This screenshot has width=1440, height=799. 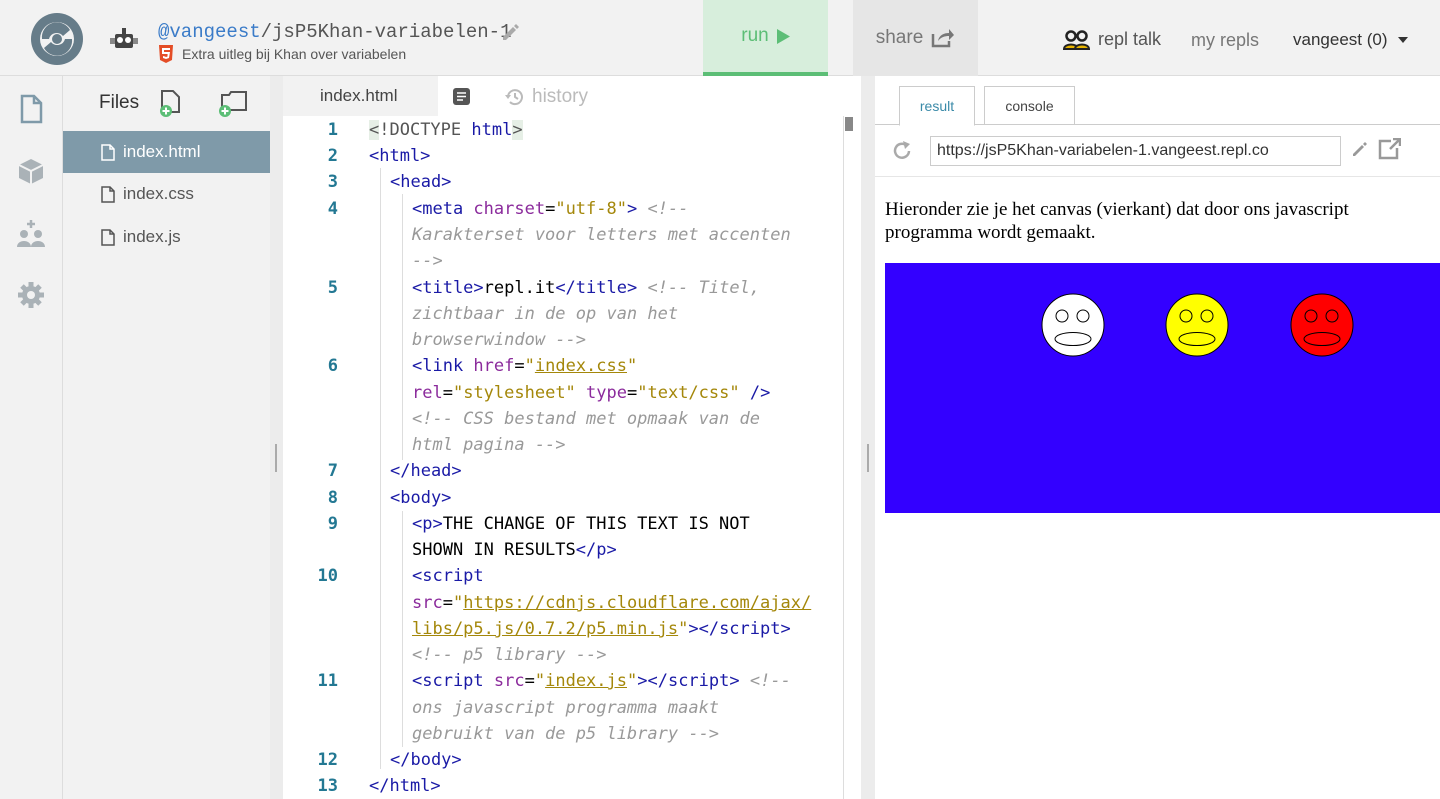 I want to click on code-line: <body>, so click(x=421, y=498).